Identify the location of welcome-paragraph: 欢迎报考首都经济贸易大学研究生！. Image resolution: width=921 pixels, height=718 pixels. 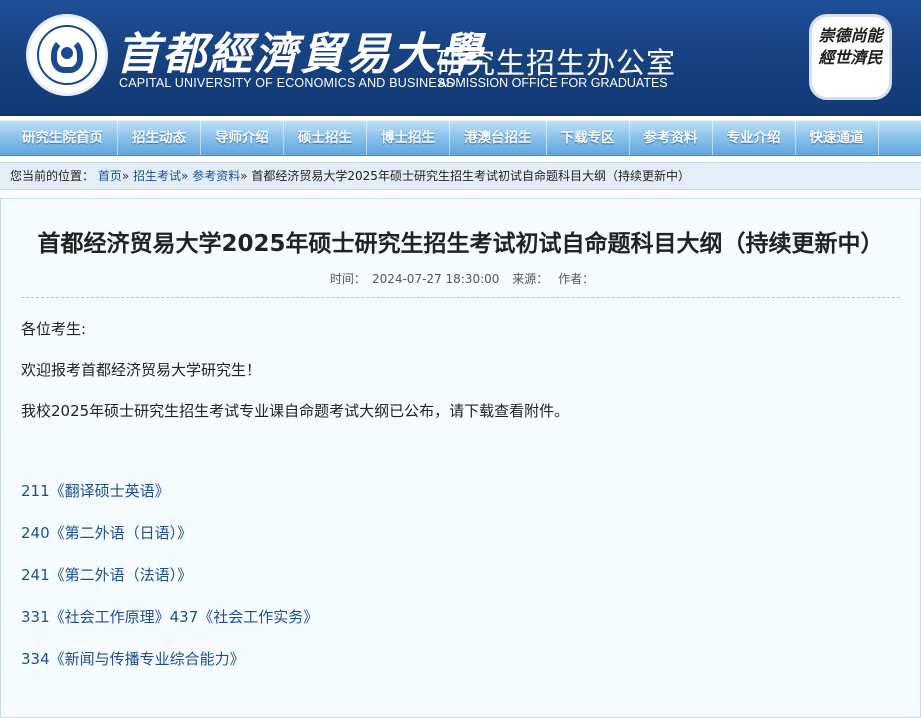
(141, 370).